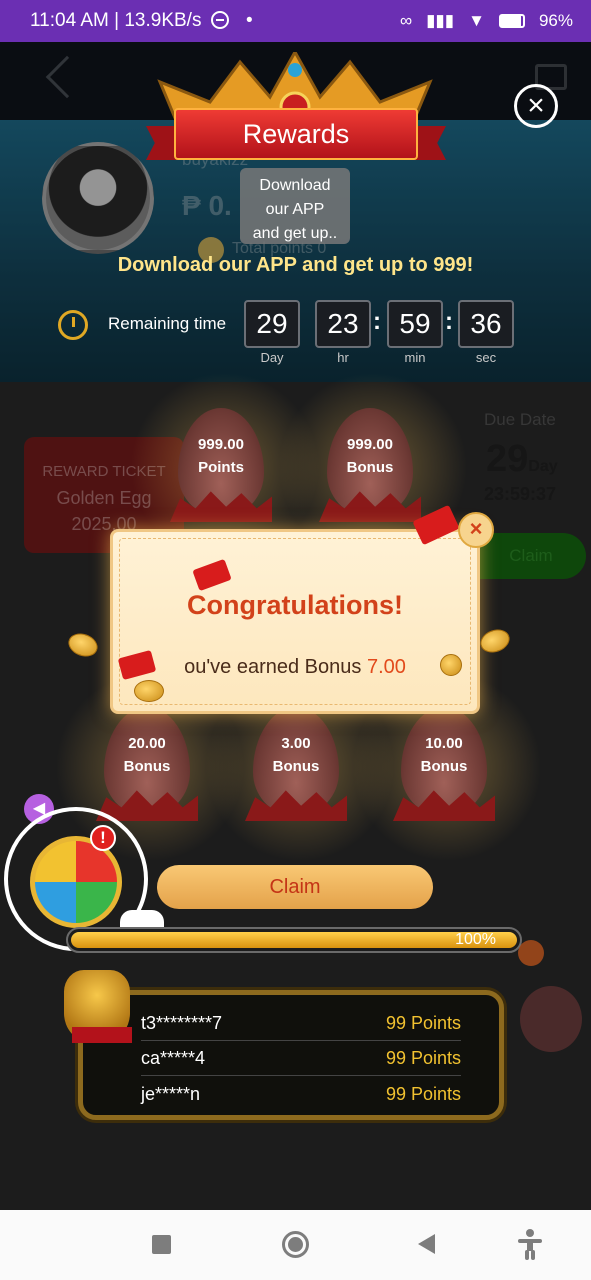  I want to click on tooltip-line-2: our APP, so click(295, 209).